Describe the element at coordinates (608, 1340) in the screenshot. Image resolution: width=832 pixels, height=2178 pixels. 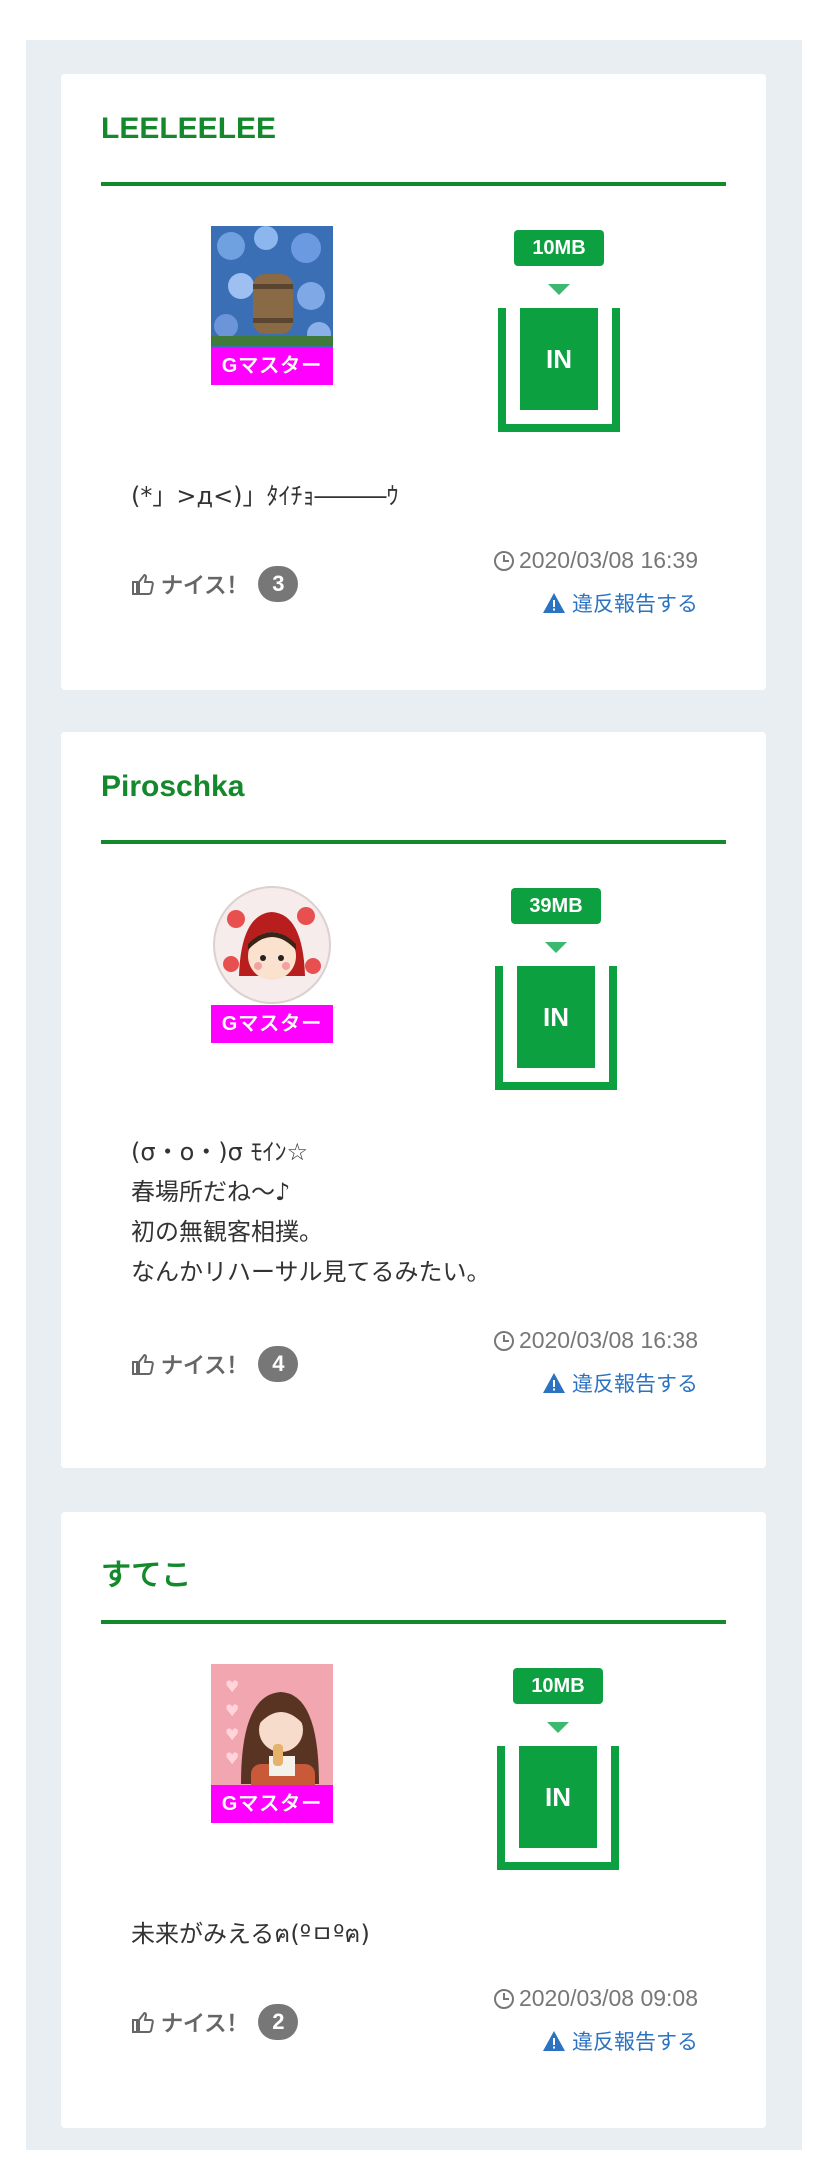
I see `timestamp-text: 2020/03/08 16:38` at that location.